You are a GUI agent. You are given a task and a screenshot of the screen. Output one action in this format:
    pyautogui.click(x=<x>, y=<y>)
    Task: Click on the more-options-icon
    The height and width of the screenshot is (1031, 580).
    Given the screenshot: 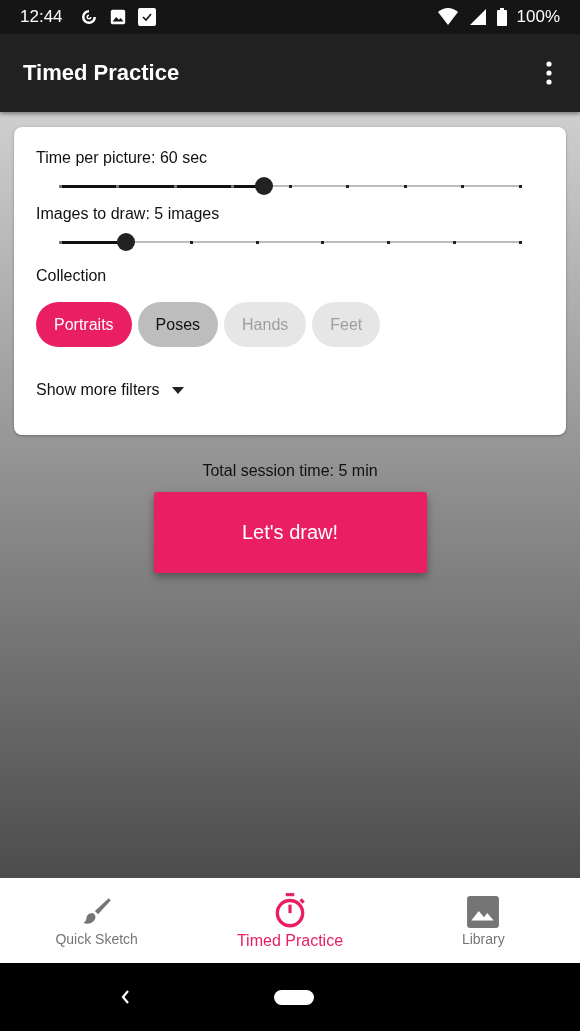 What is the action you would take?
    pyautogui.click(x=549, y=73)
    